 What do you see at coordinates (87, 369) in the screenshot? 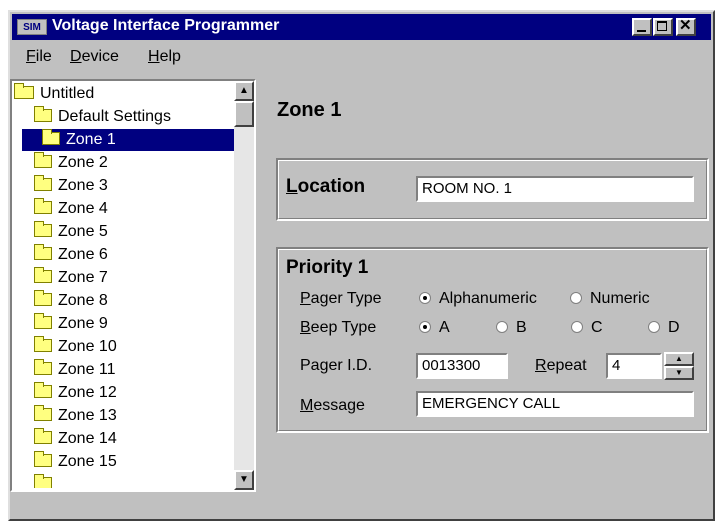
I see `tree-item-label: Zone 11` at bounding box center [87, 369].